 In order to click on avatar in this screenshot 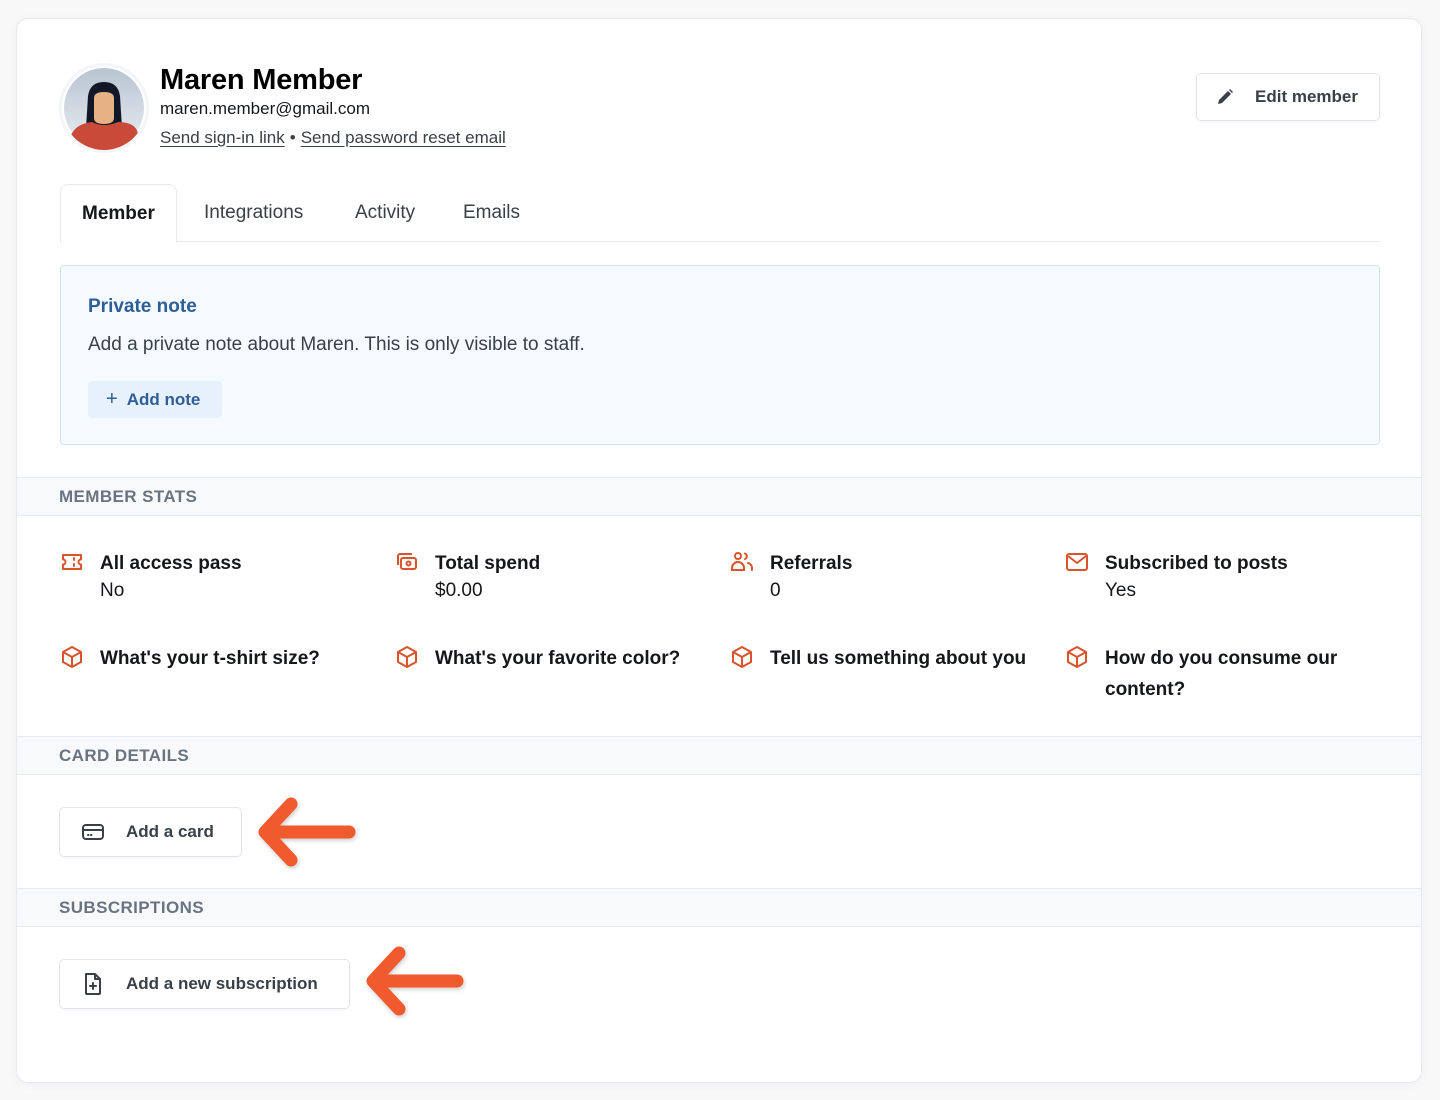, I will do `click(104, 108)`.